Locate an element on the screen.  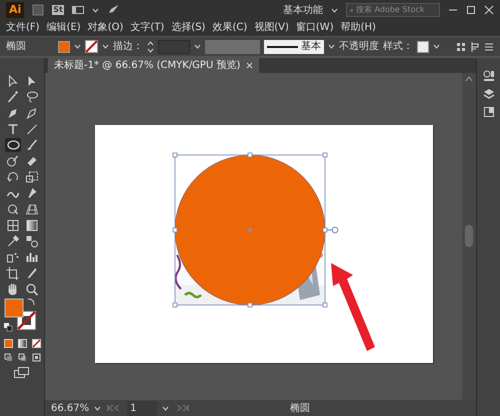
scroll-thumb is located at coordinates (469, 236).